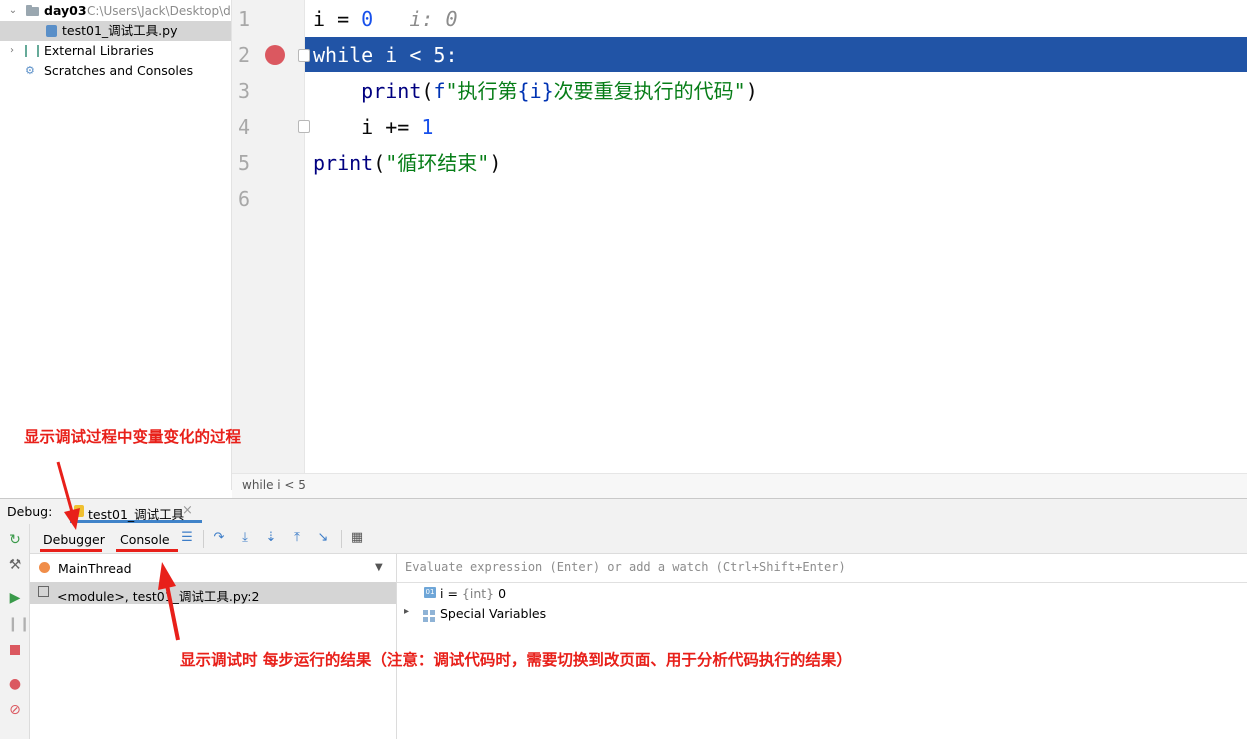 The width and height of the screenshot is (1247, 739). I want to click on annotation-arrow-console, so click(169, 601).